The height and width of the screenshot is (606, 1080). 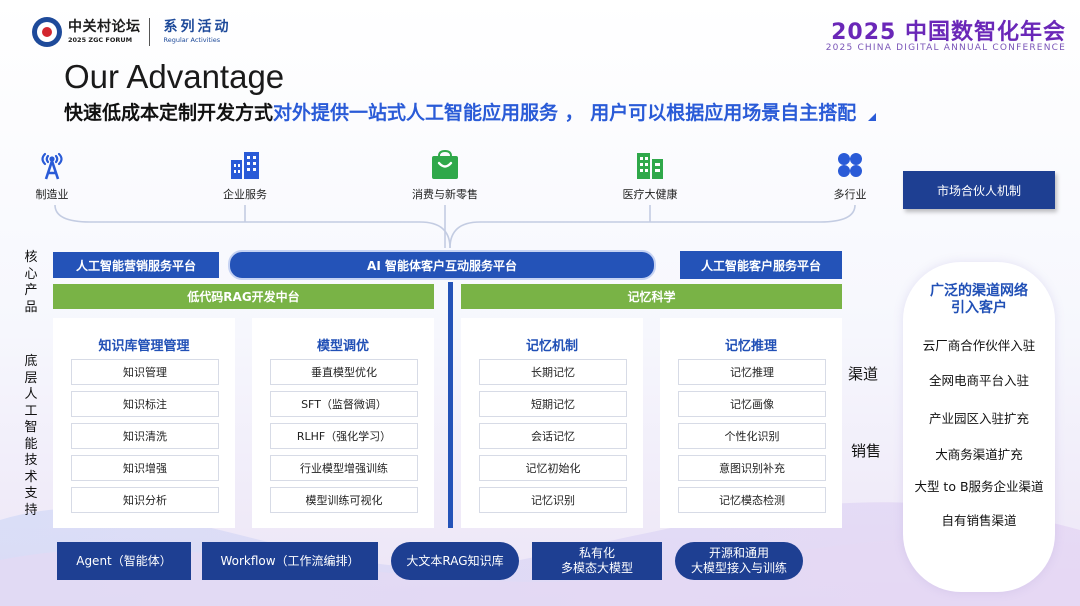 I want to click on base-ai-support-label: 底层人工智能技术支持, so click(x=31, y=436).